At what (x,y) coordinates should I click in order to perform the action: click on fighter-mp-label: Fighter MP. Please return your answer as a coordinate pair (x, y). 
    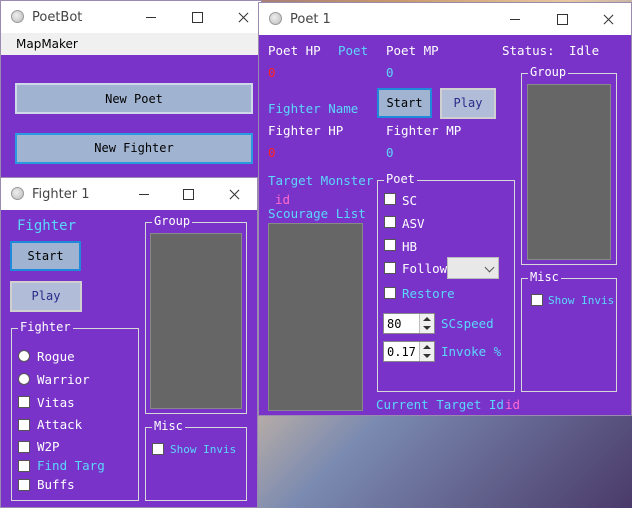
    Looking at the image, I should click on (424, 130).